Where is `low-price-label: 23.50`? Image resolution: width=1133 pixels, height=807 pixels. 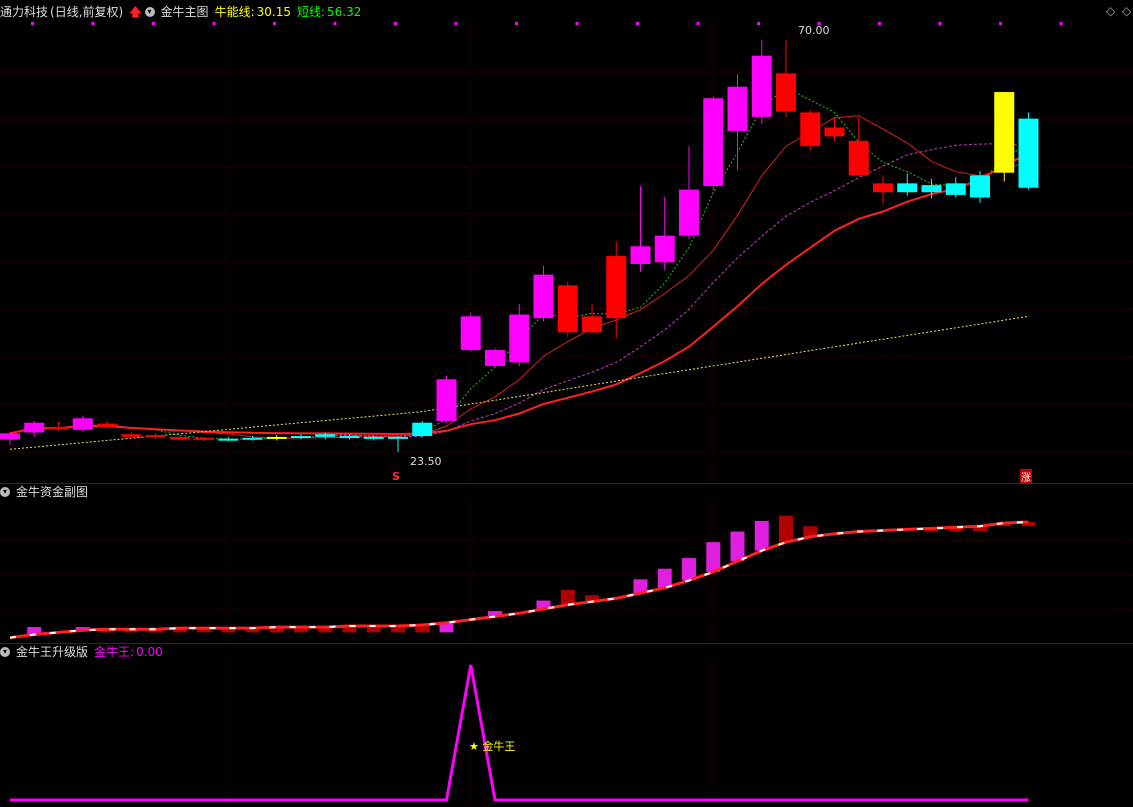 low-price-label: 23.50 is located at coordinates (426, 461).